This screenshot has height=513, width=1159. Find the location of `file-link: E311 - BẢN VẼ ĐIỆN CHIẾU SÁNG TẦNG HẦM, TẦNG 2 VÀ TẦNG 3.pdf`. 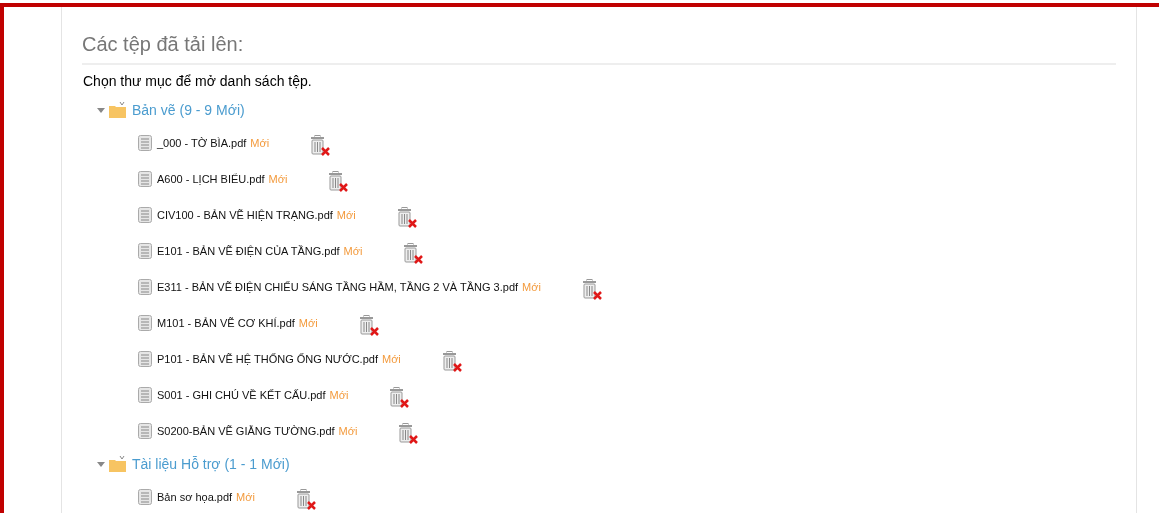

file-link: E311 - BẢN VẼ ĐIỆN CHIẾU SÁNG TẦNG HẦM, TẦNG 2 VÀ TẦNG 3.pdf is located at coordinates (338, 287).